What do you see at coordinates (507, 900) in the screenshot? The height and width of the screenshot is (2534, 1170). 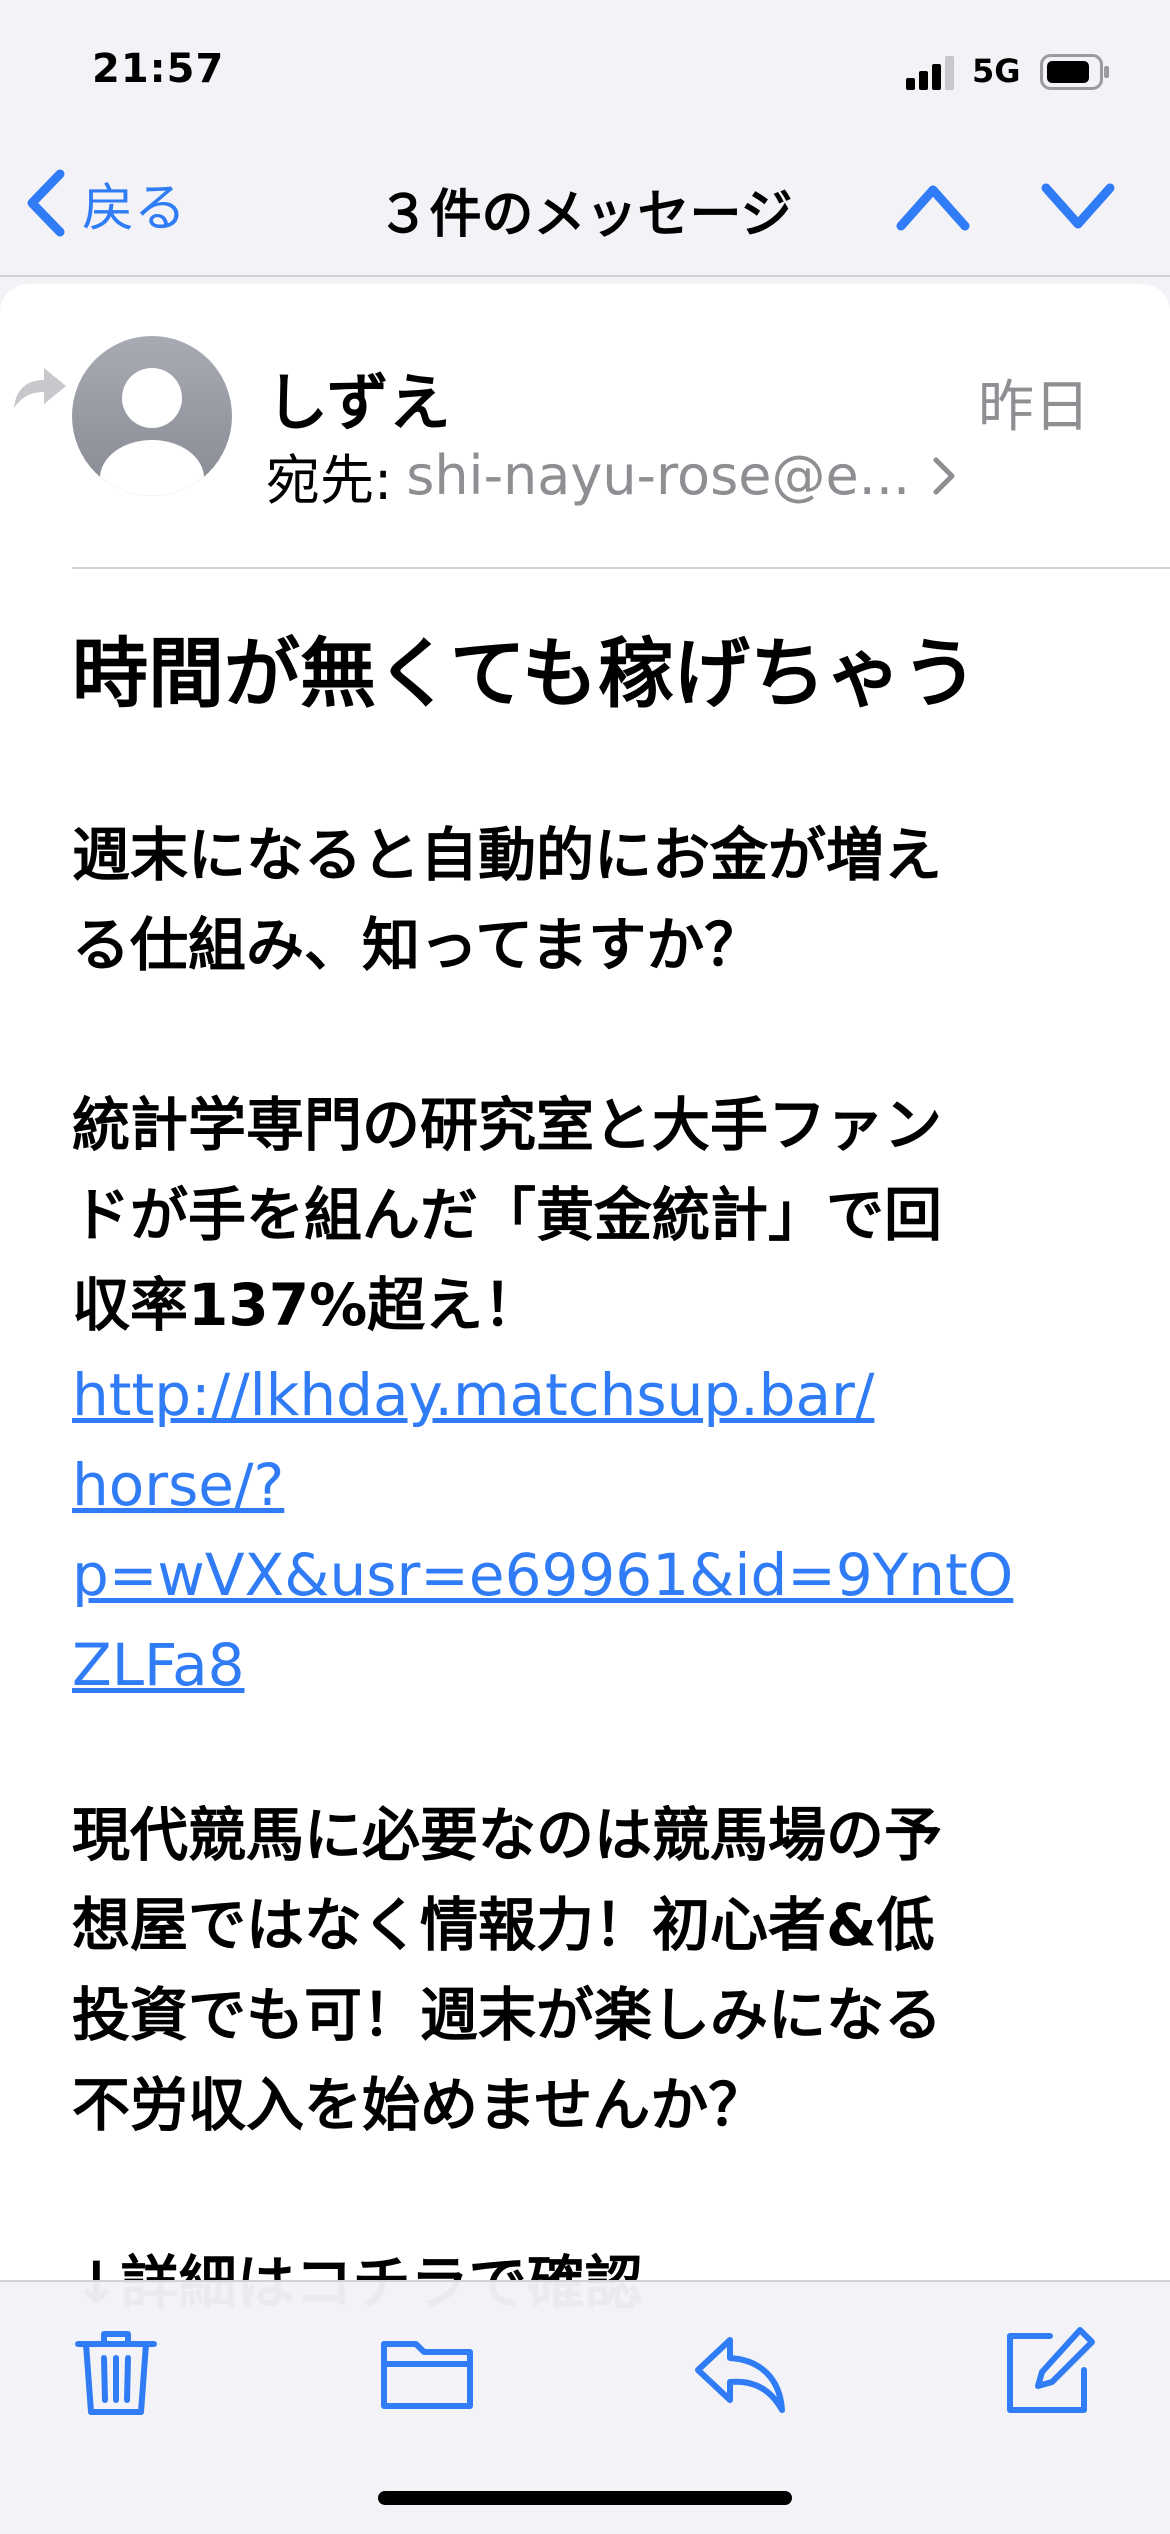 I see `body-paragraph-1: 週末になると自動的にお金が増え る仕組み、知ってますか？` at bounding box center [507, 900].